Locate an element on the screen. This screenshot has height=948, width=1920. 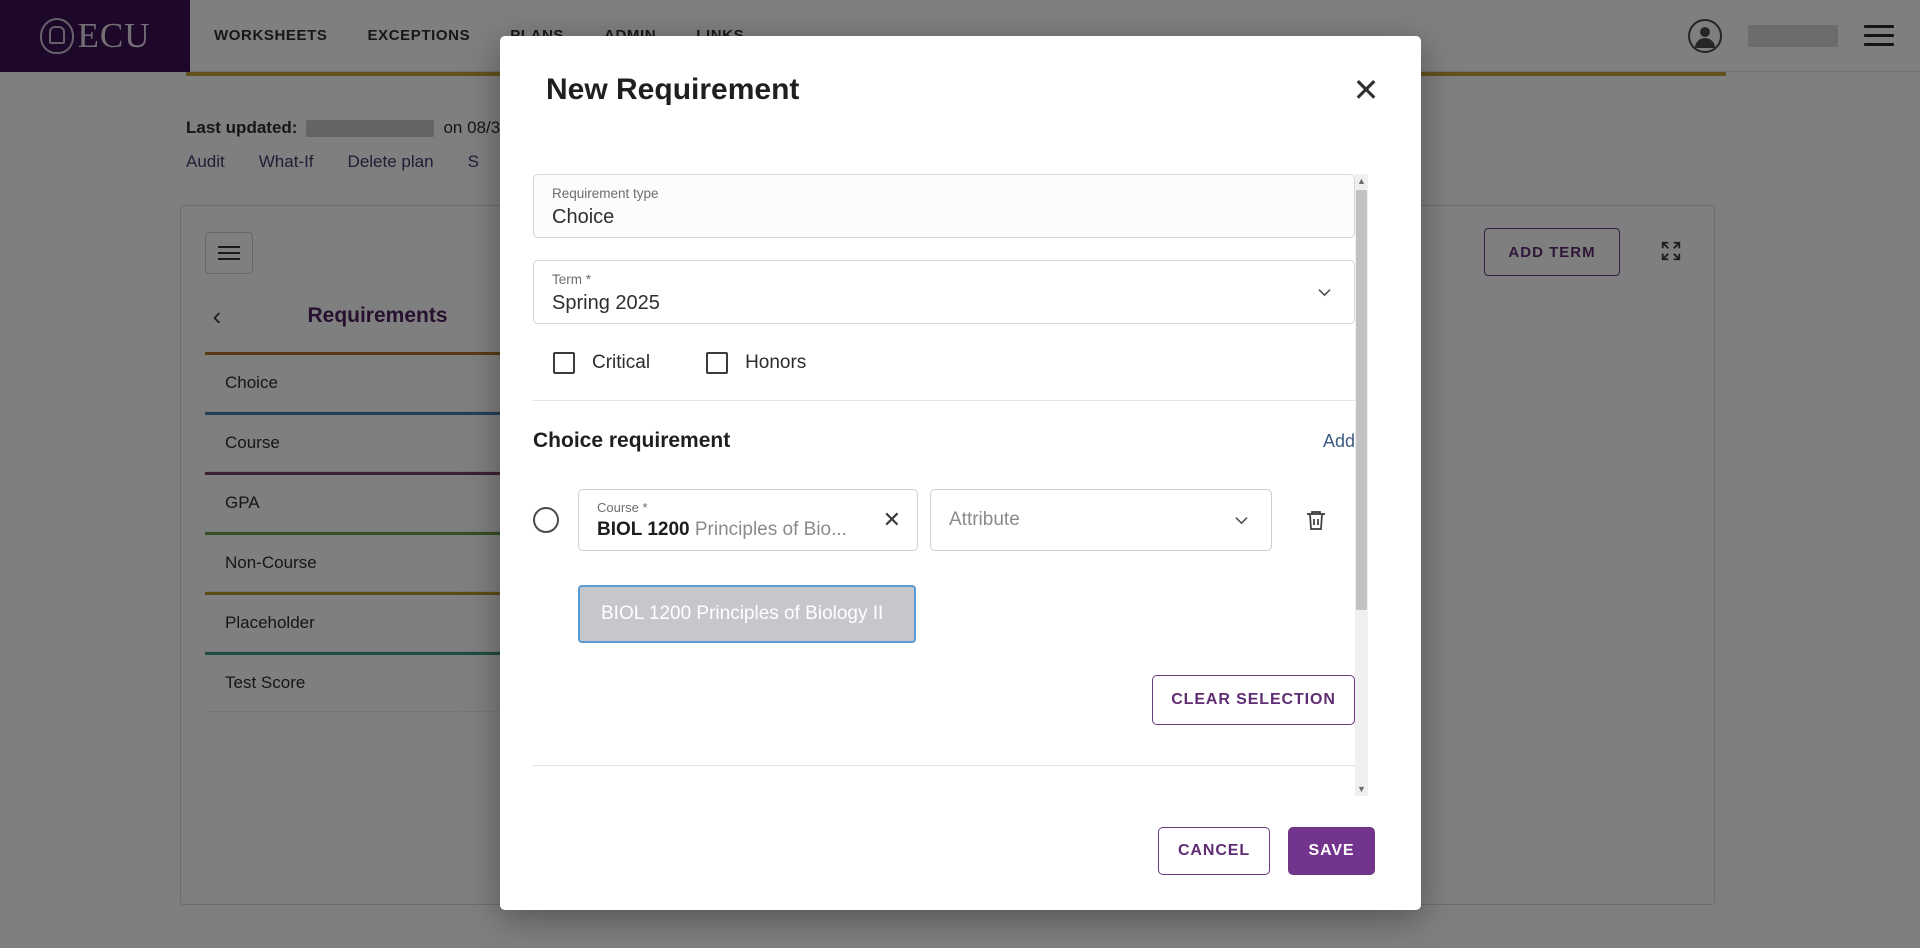
critical-checkbox: Critical is located at coordinates (601, 363).